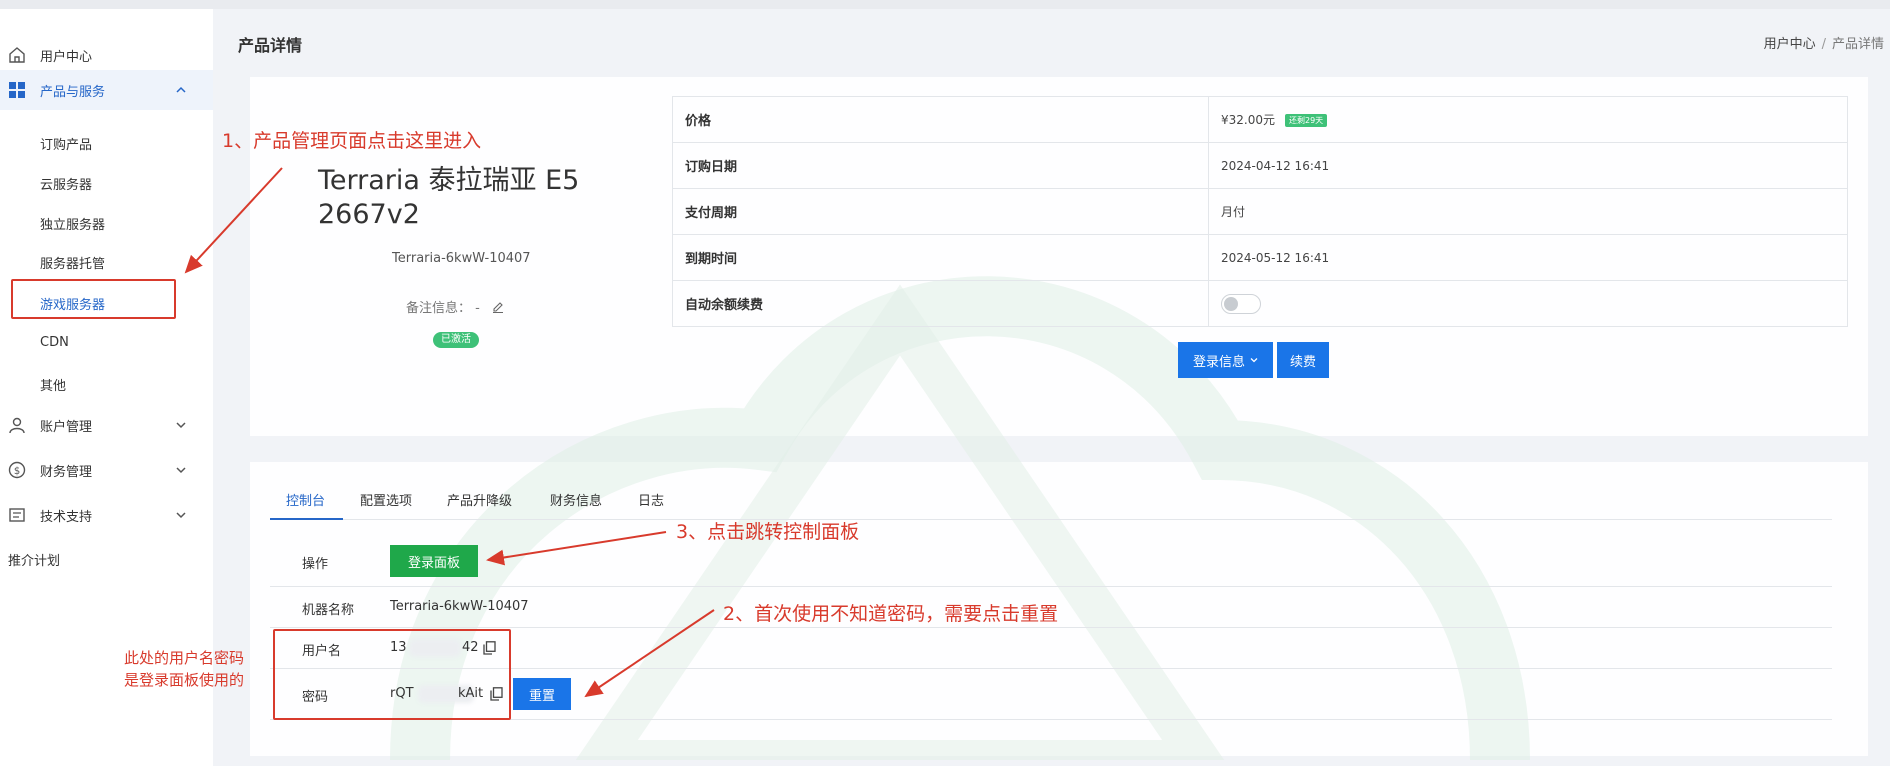 This screenshot has height=766, width=1890. I want to click on table-row: 订购日期 2024-04-12 16:41, so click(1260, 165).